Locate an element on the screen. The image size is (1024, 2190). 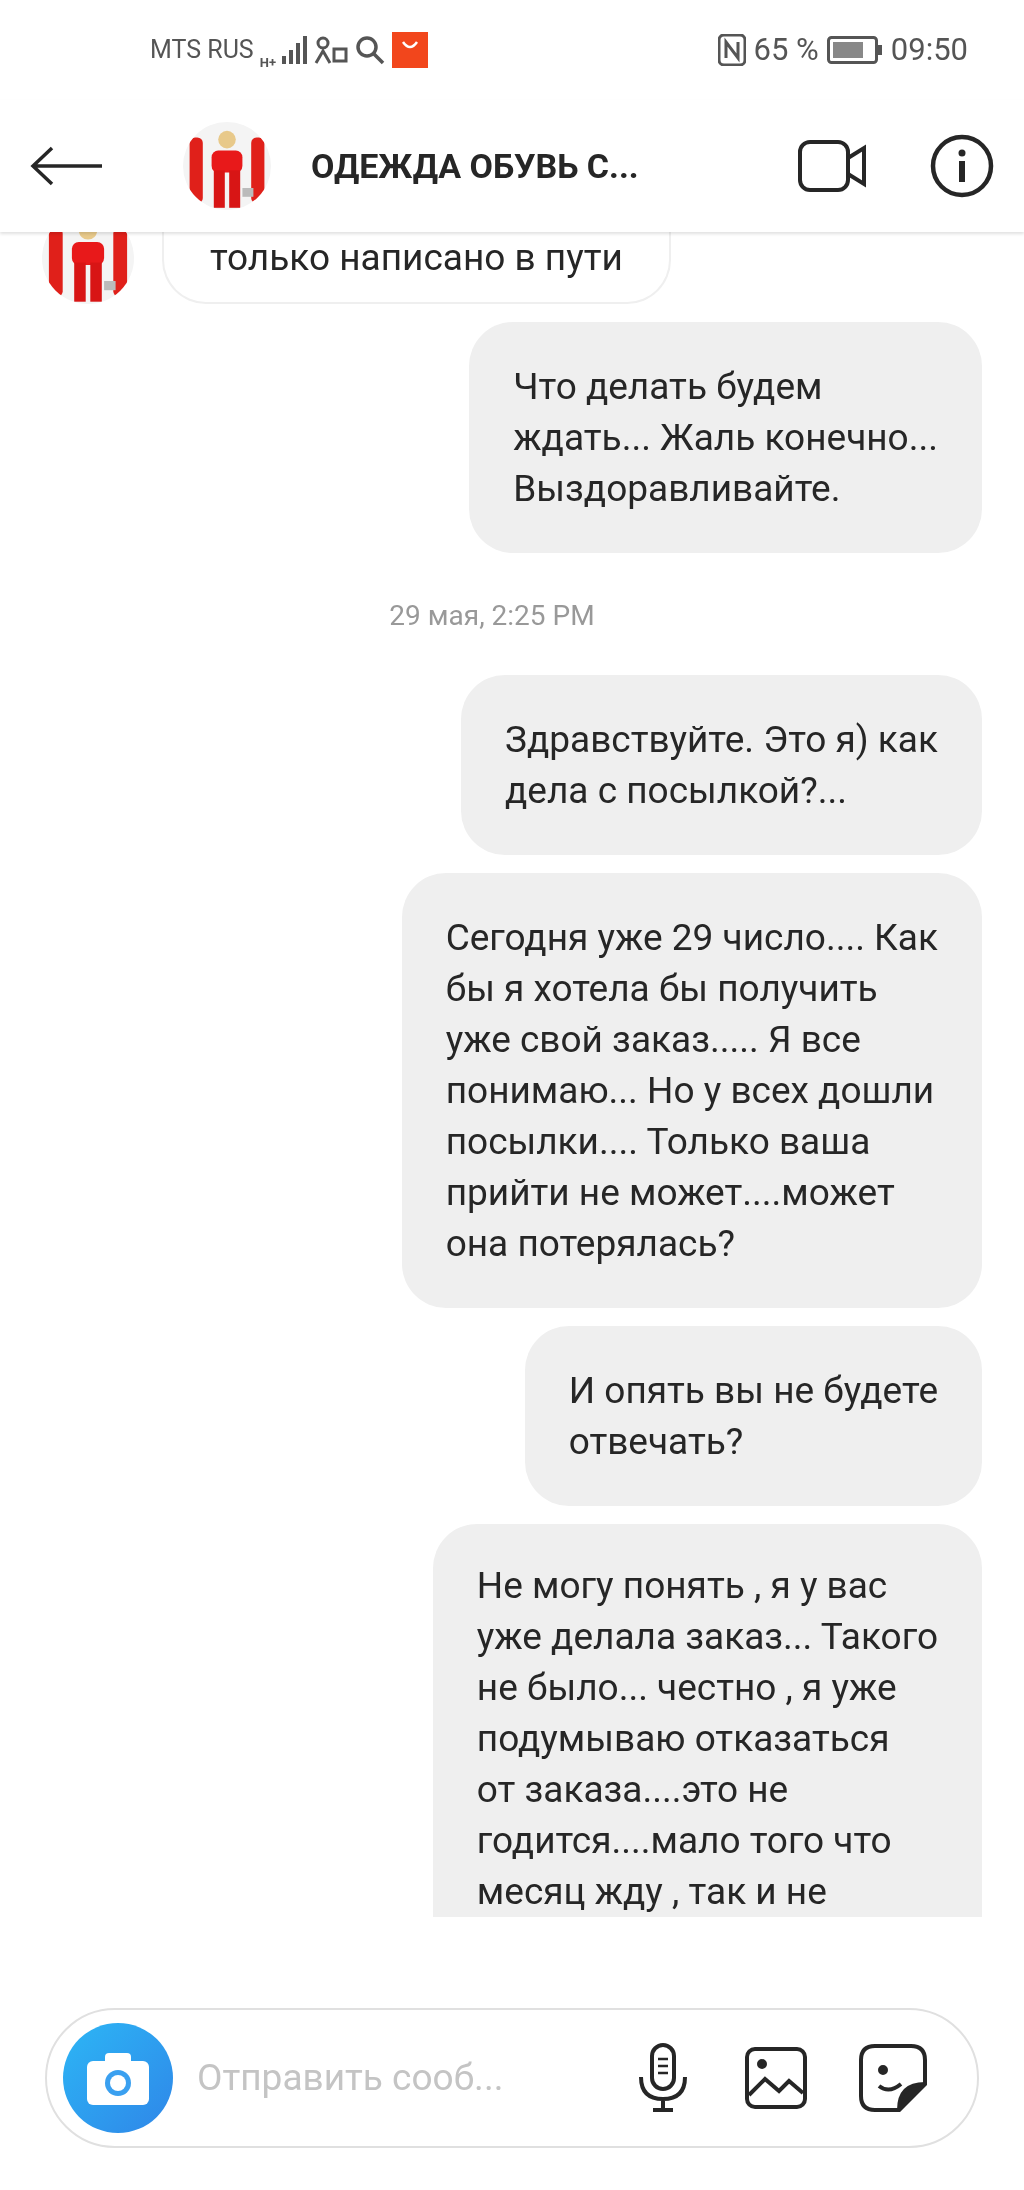
sticker-icon is located at coordinates (893, 2078).